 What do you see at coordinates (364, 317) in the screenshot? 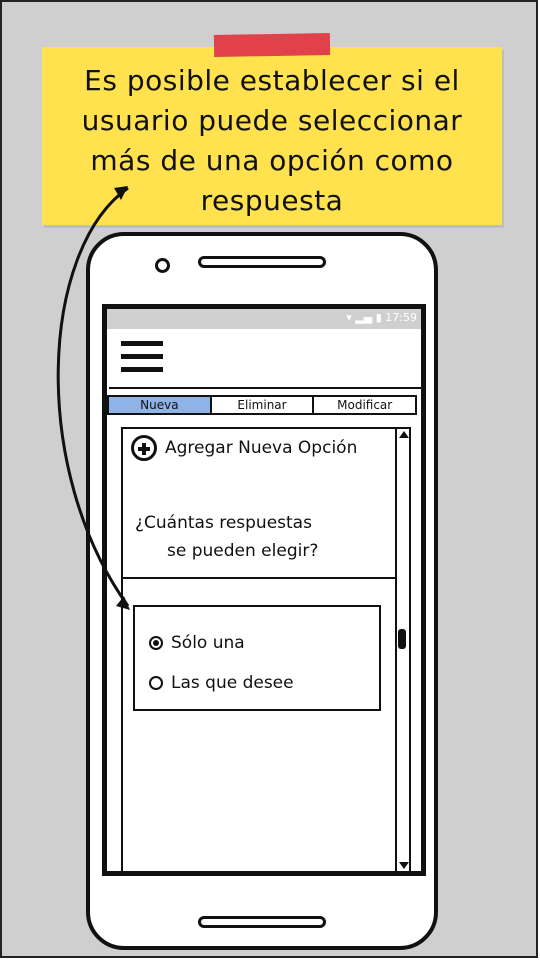
I see `signal-icon: ▂▄` at bounding box center [364, 317].